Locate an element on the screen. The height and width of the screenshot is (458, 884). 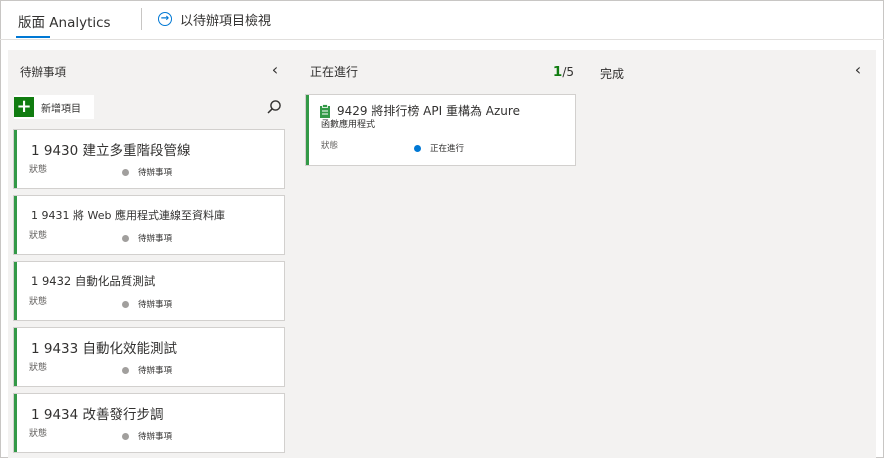
tab-board-analytics: 版面 Analytics is located at coordinates (64, 21).